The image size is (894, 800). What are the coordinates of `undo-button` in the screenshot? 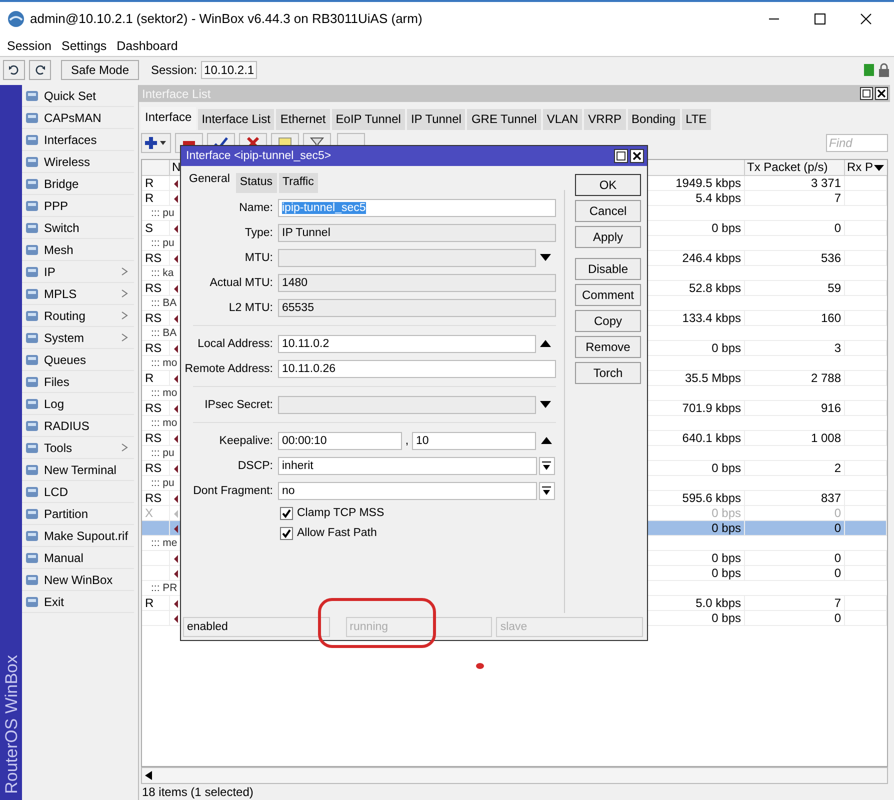 It's located at (14, 70).